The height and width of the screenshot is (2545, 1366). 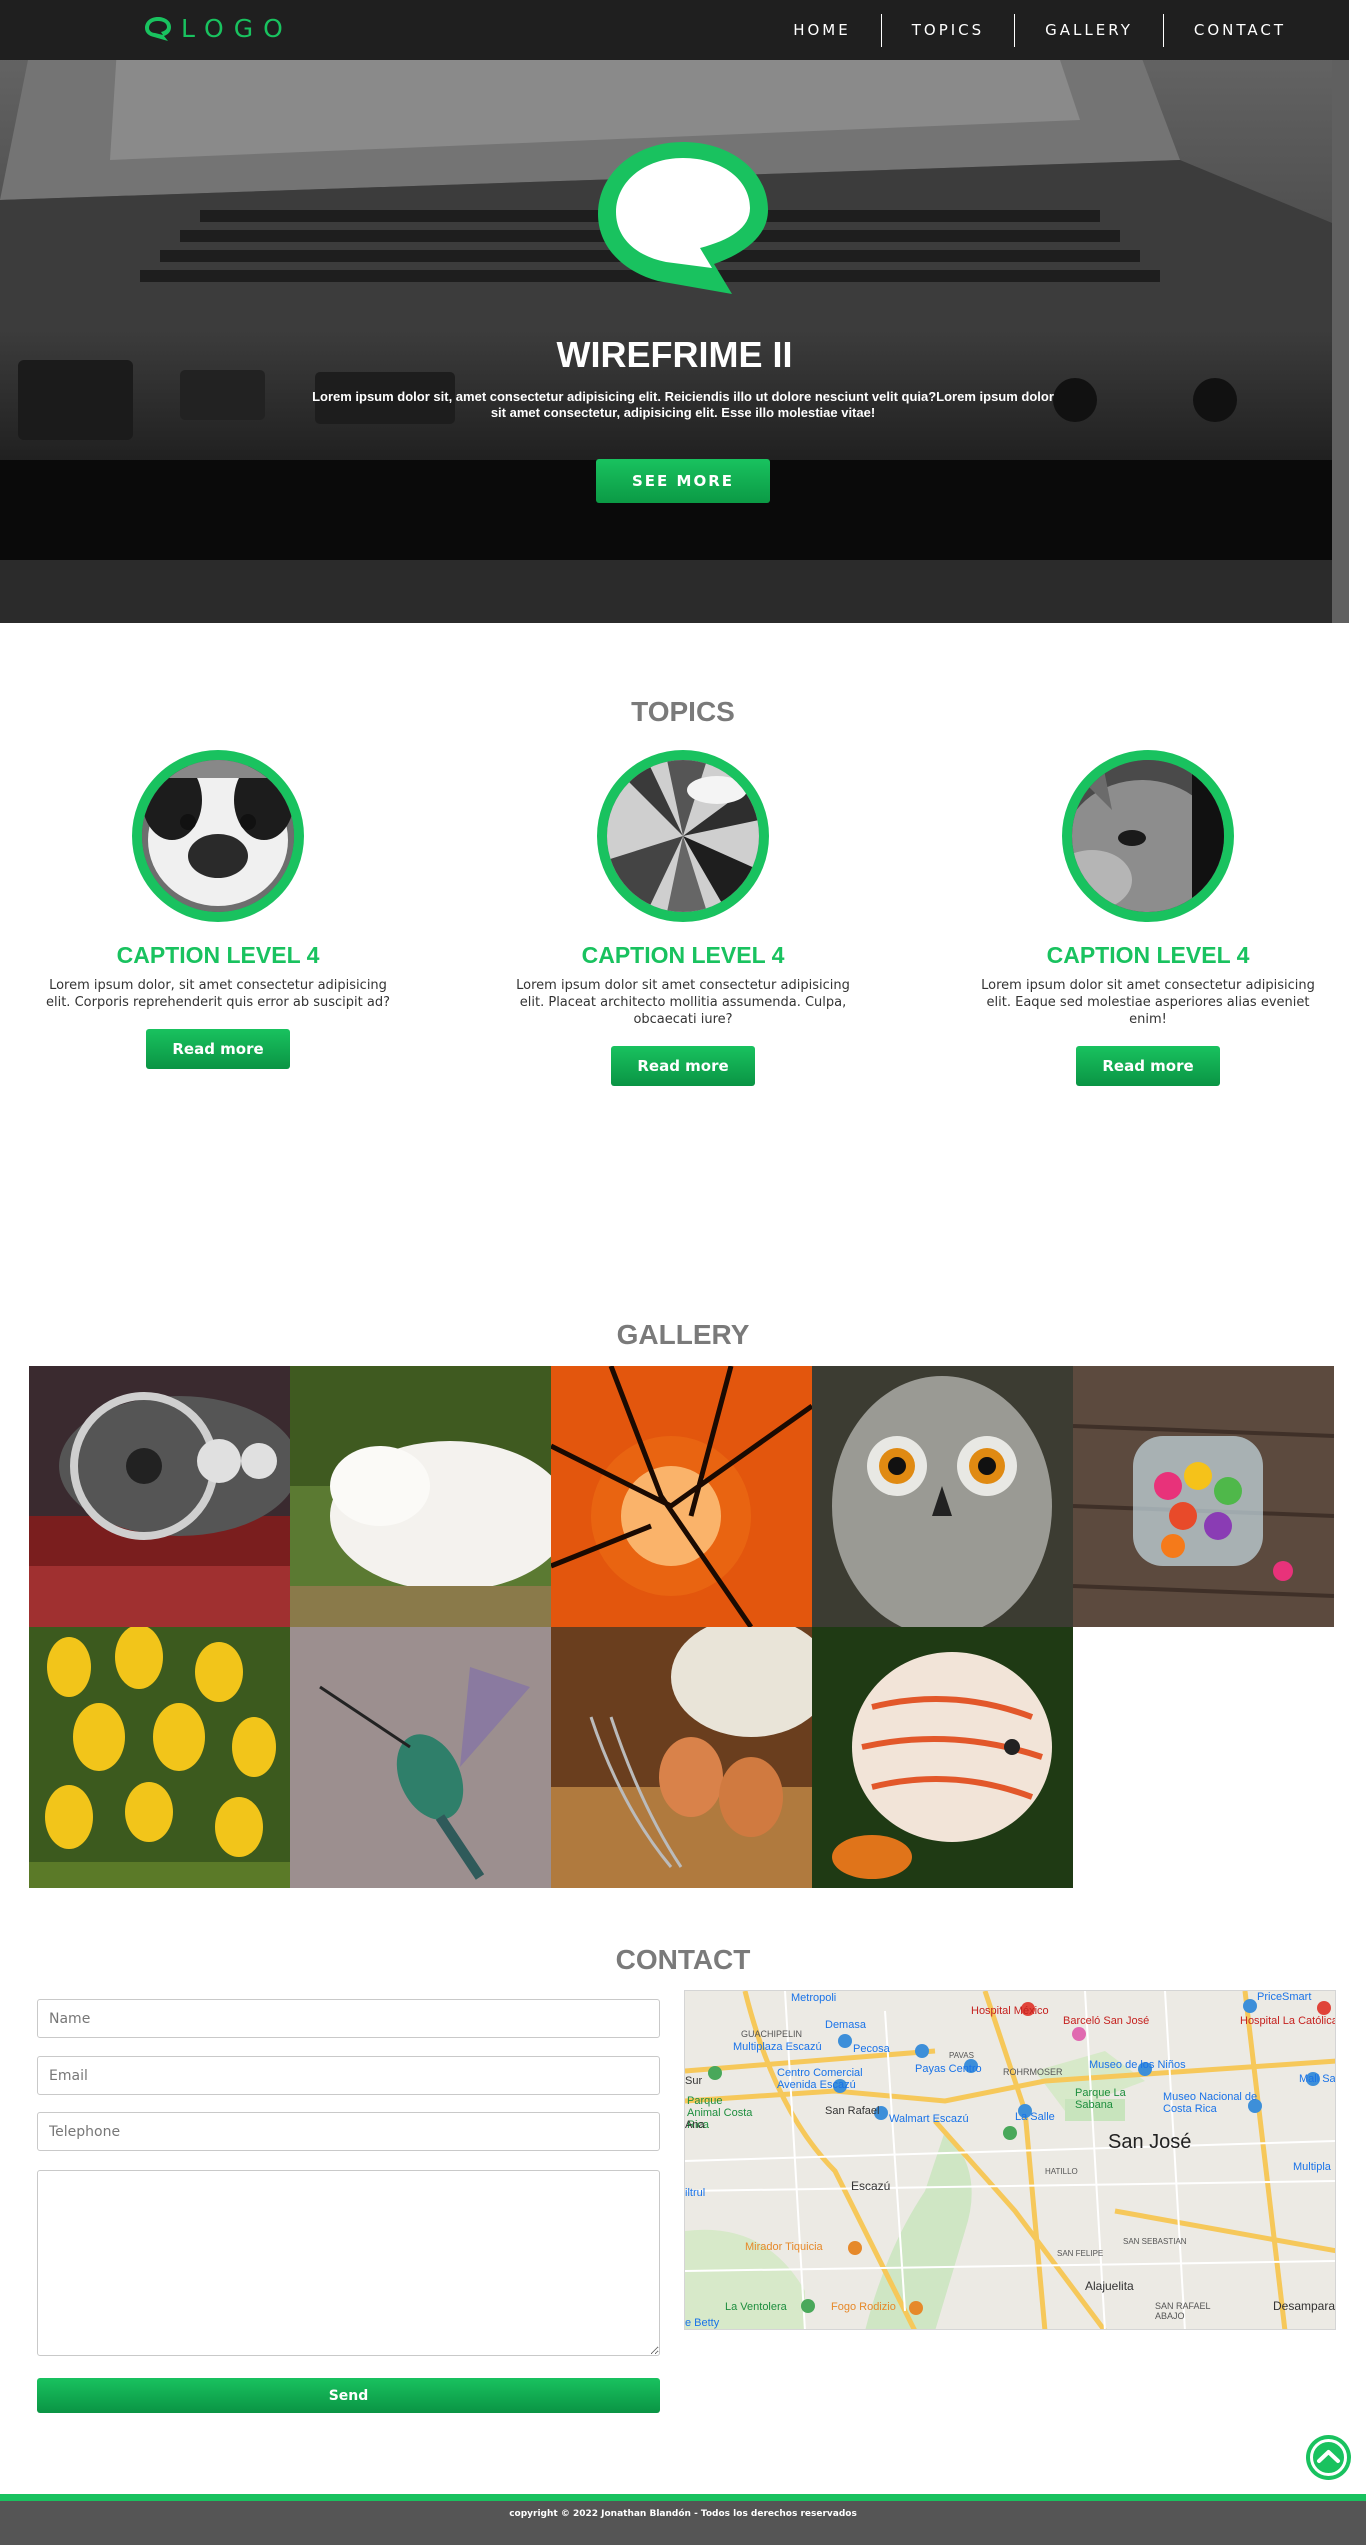 What do you see at coordinates (159, 1496) in the screenshot?
I see `gallery-image-car` at bounding box center [159, 1496].